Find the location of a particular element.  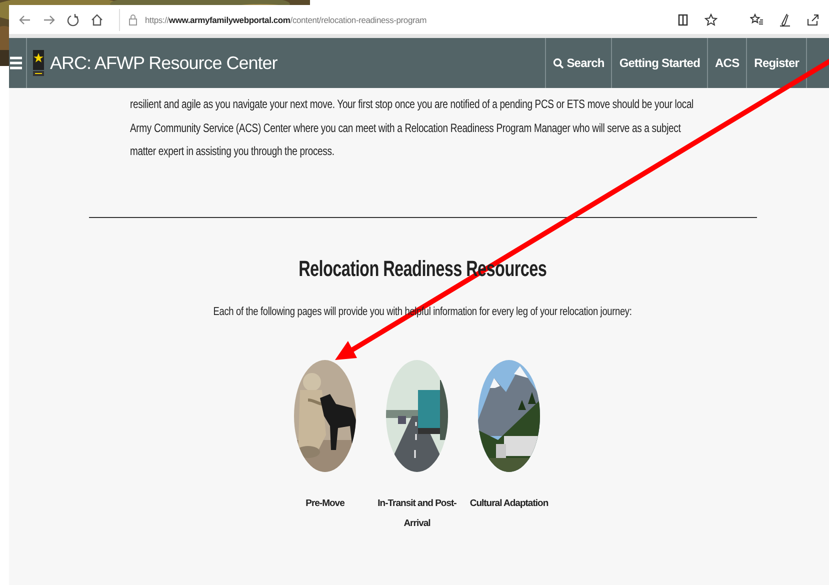

favorites-icon is located at coordinates (757, 19).